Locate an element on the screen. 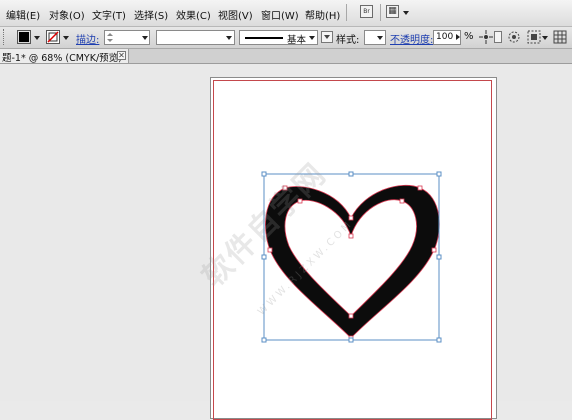 This screenshot has height=420, width=572. brush-options-icon is located at coordinates (327, 37).